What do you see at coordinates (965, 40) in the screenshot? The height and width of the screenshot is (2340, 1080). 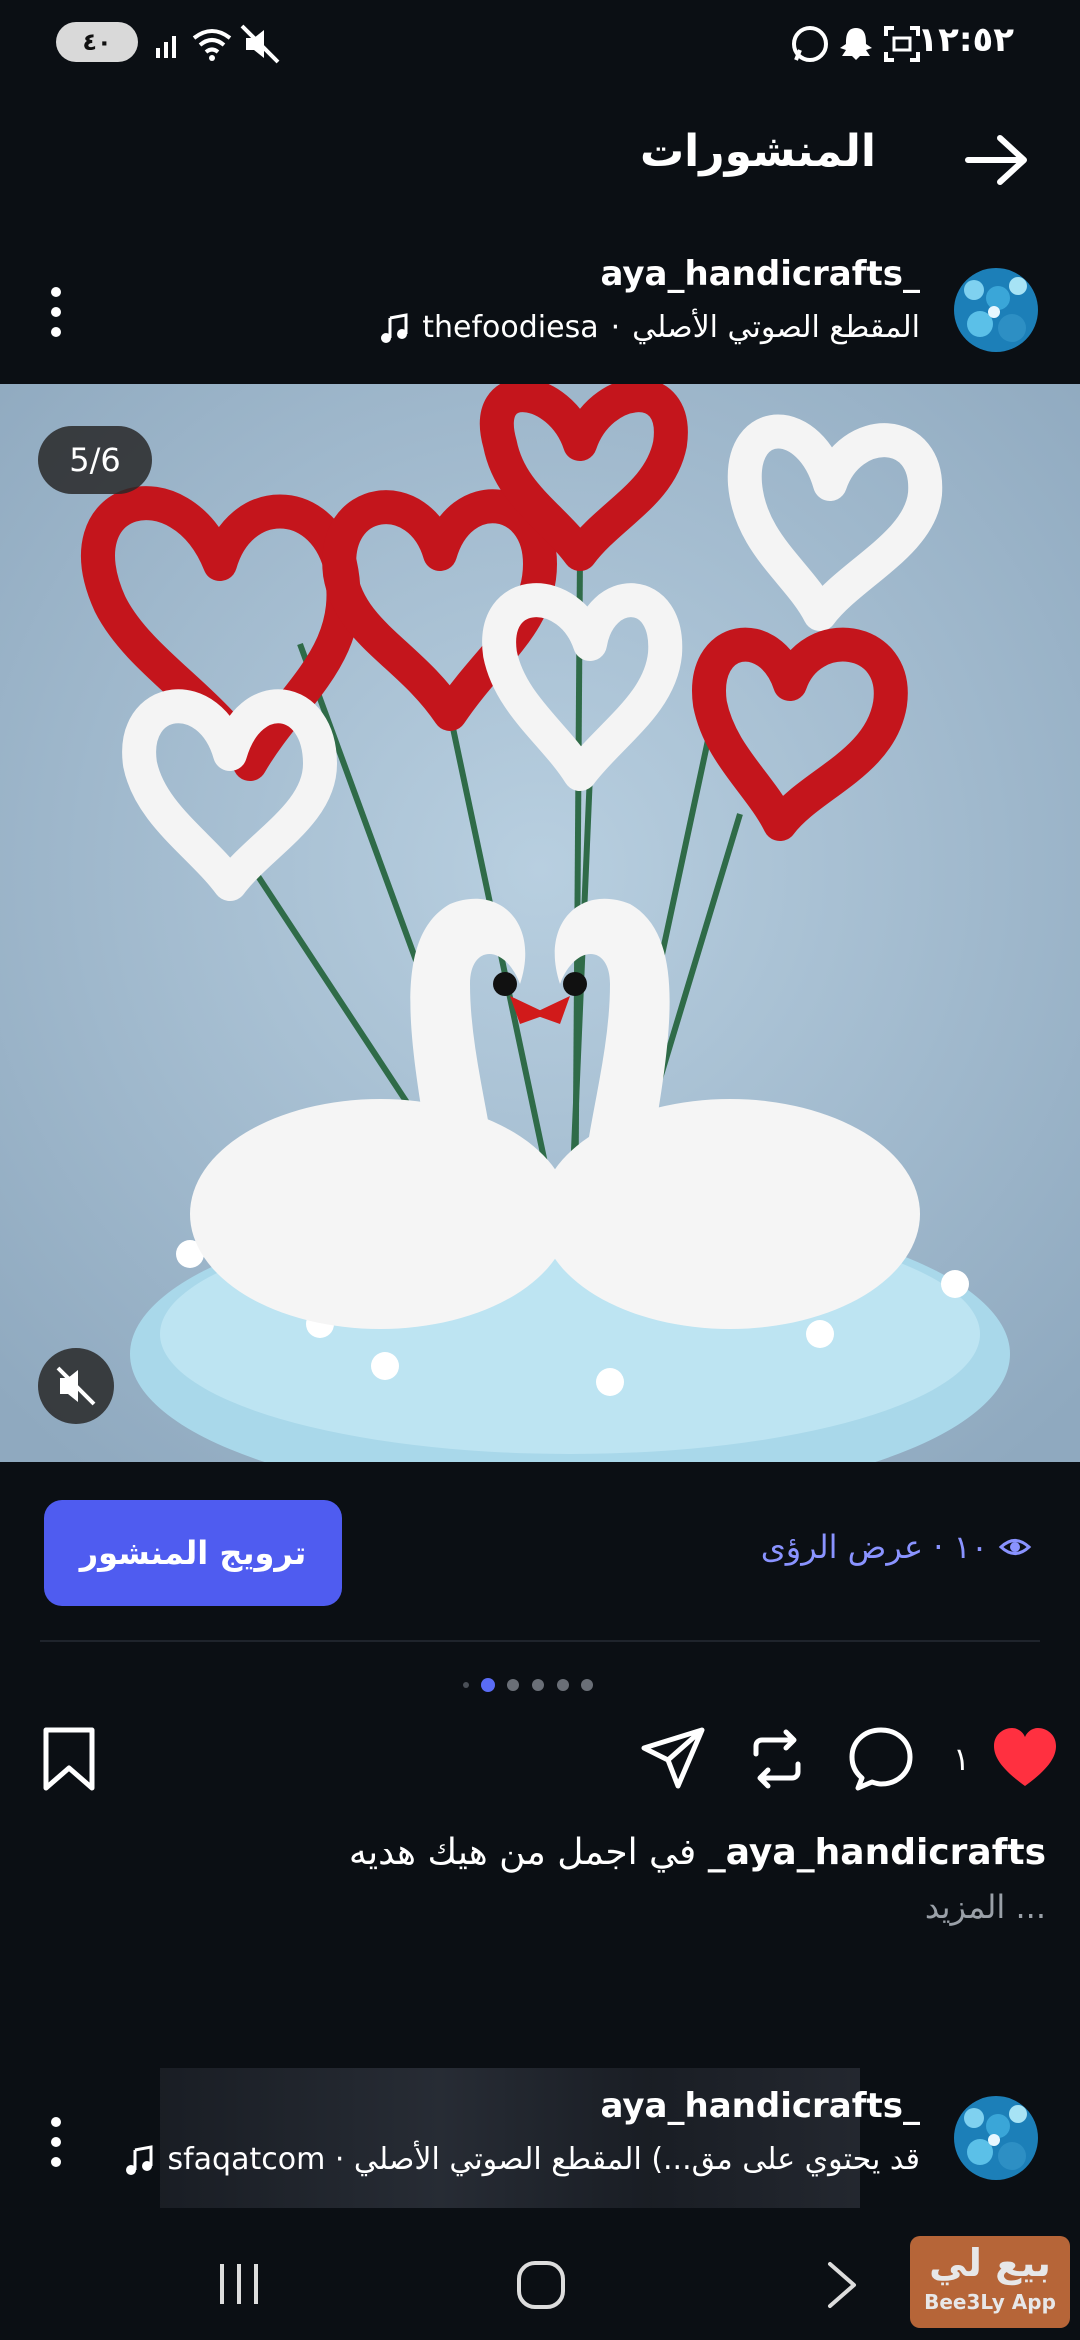 I see `status-time: ١٢:٥٢` at bounding box center [965, 40].